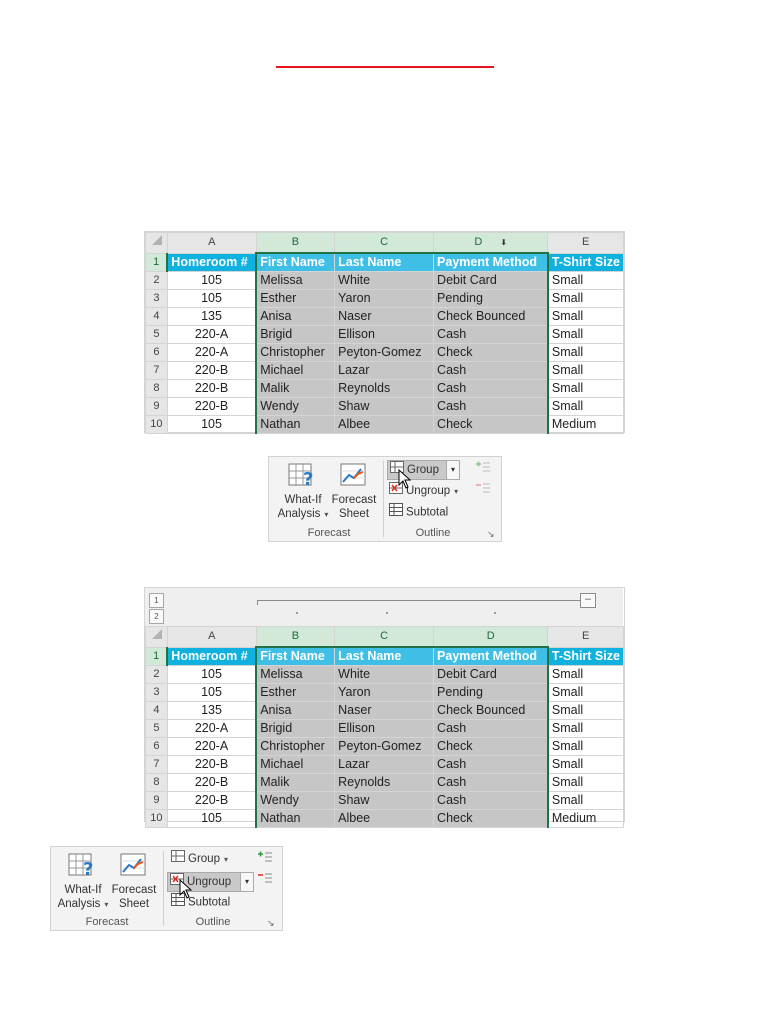  Describe the element at coordinates (384, 710) in the screenshot. I see `table-cell: Naser` at that location.